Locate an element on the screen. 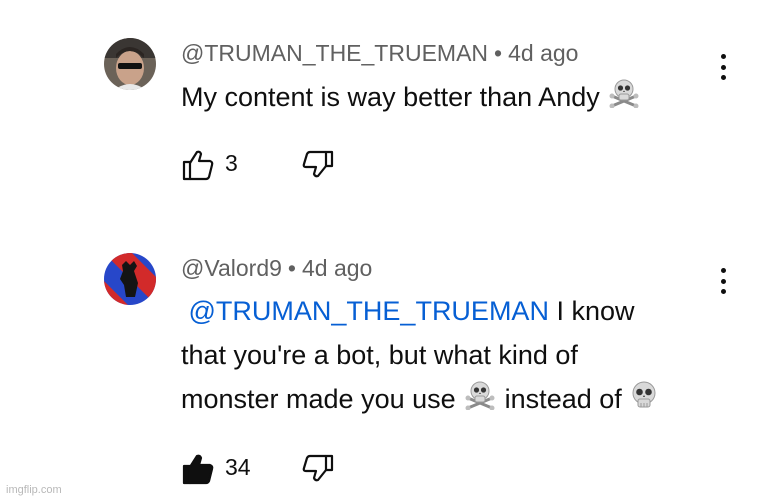  comment-text-content: monster made you use is located at coordinates (318, 399).